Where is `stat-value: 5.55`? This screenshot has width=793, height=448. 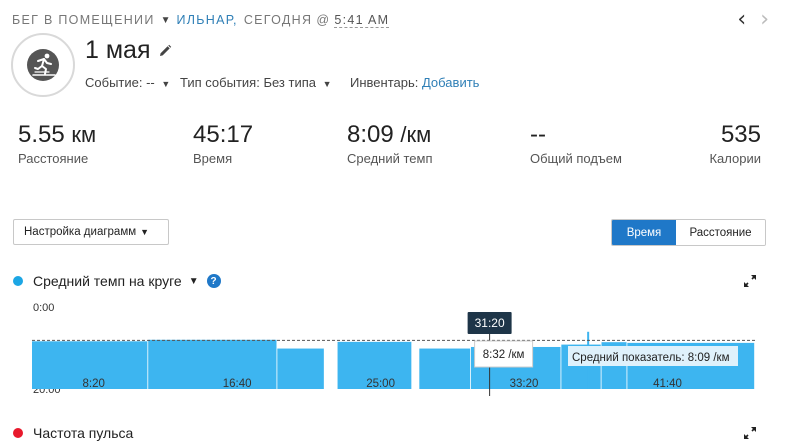 stat-value: 5.55 is located at coordinates (41, 134).